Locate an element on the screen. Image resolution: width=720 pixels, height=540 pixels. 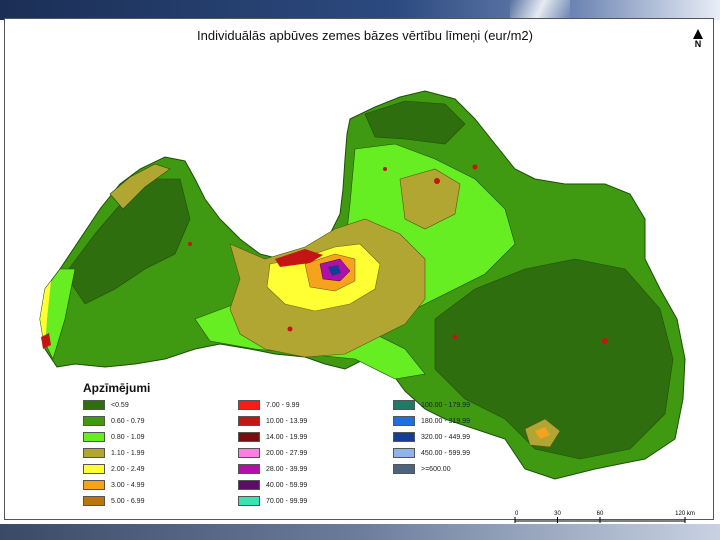
legend-item: 0.80 - 1.09 is located at coordinates (113, 437).